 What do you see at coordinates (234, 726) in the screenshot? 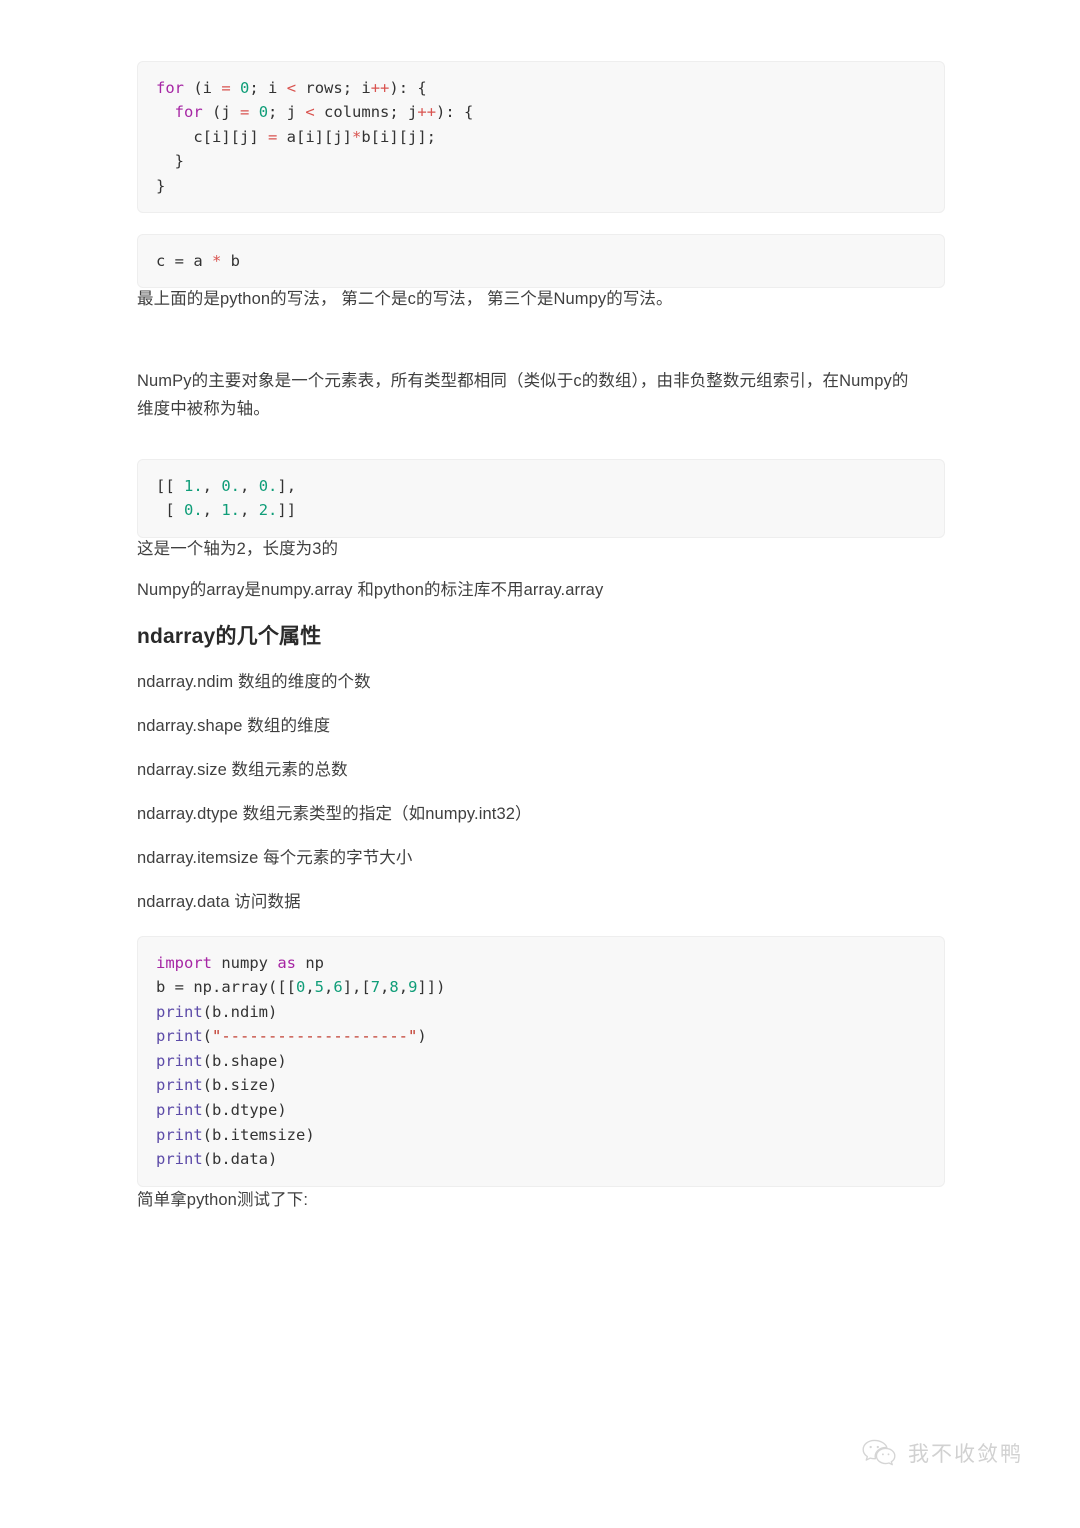
I see `list-item: ndarray.shape 数组的维度` at bounding box center [234, 726].